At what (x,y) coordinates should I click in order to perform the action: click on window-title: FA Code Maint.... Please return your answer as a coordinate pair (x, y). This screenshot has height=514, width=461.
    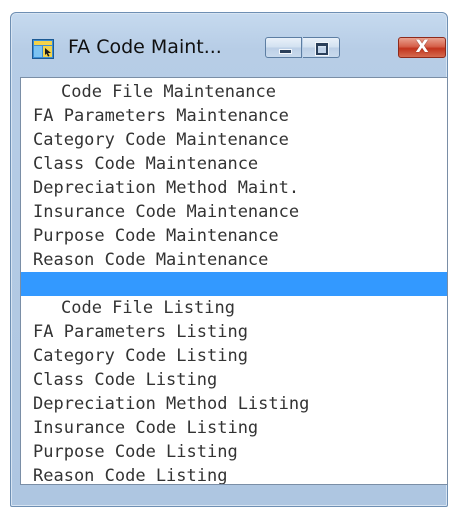
    Looking at the image, I should click on (145, 47).